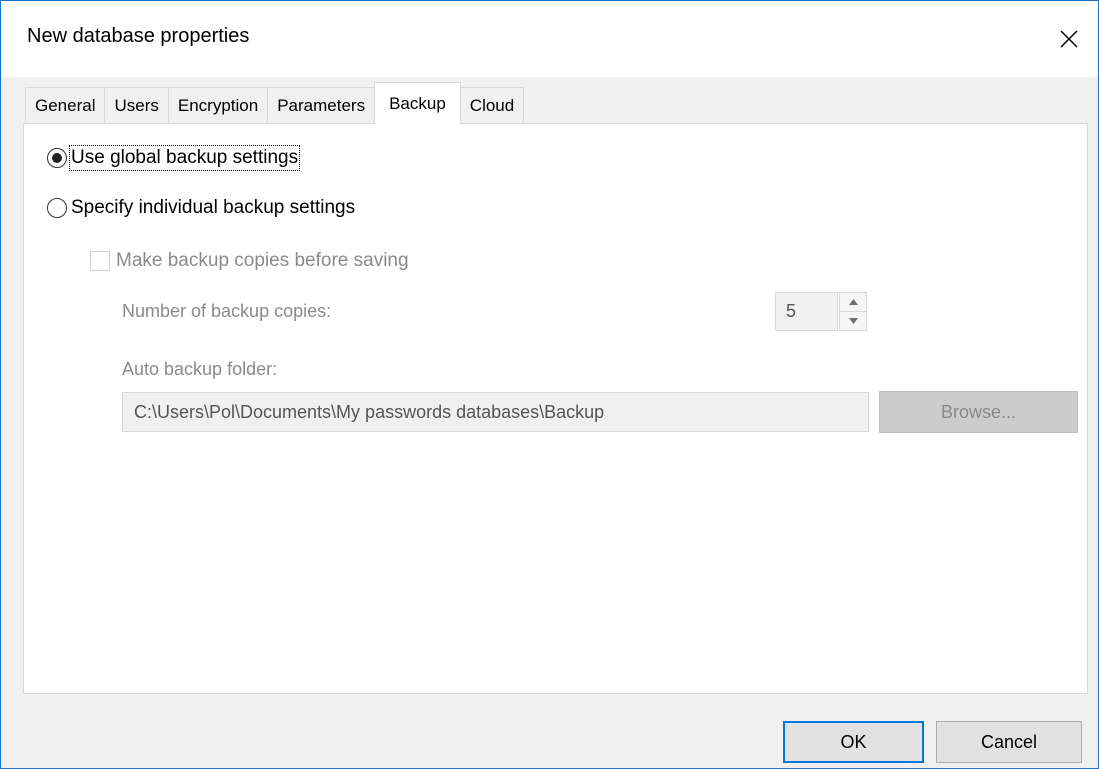  What do you see at coordinates (262, 260) in the screenshot?
I see `make-backup-copies-label: Make backup copies before saving` at bounding box center [262, 260].